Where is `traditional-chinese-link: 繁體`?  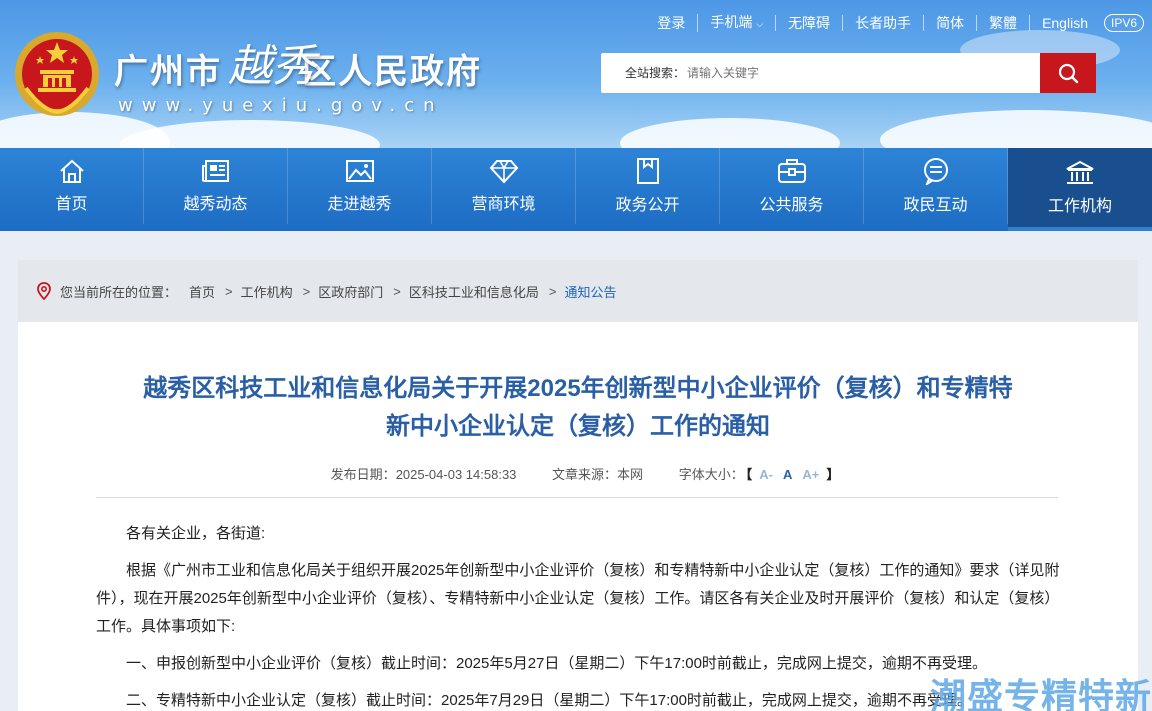 traditional-chinese-link: 繁體 is located at coordinates (1002, 23).